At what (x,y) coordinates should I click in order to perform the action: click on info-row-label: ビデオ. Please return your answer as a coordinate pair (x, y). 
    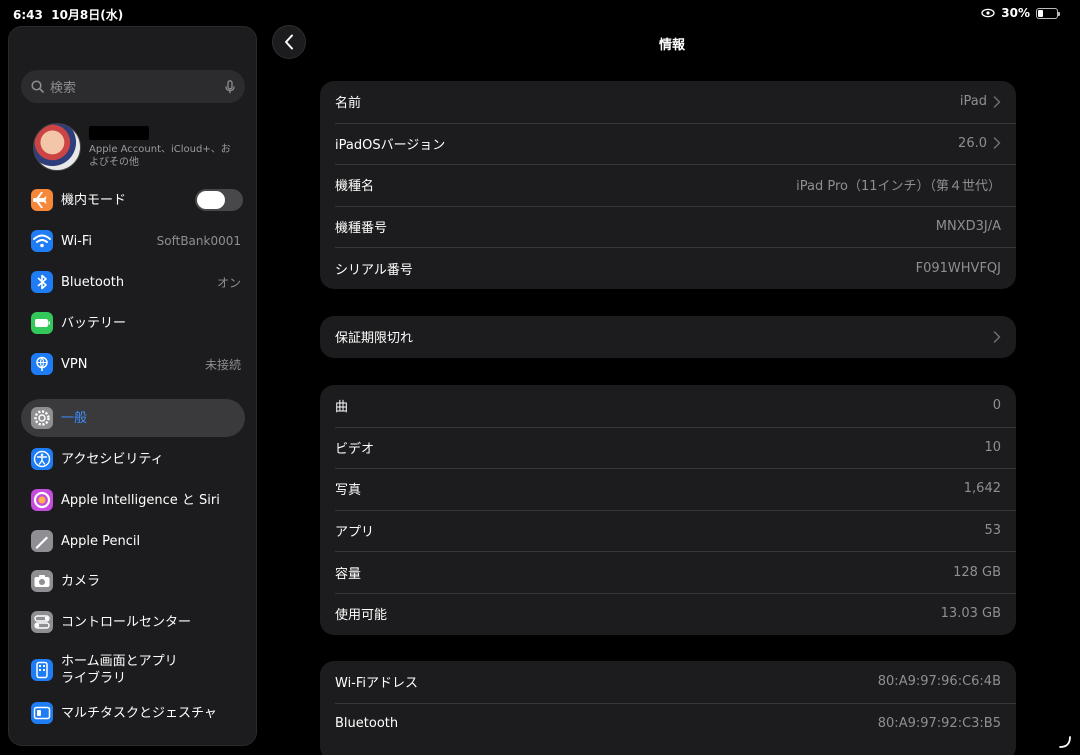
    Looking at the image, I should click on (355, 449).